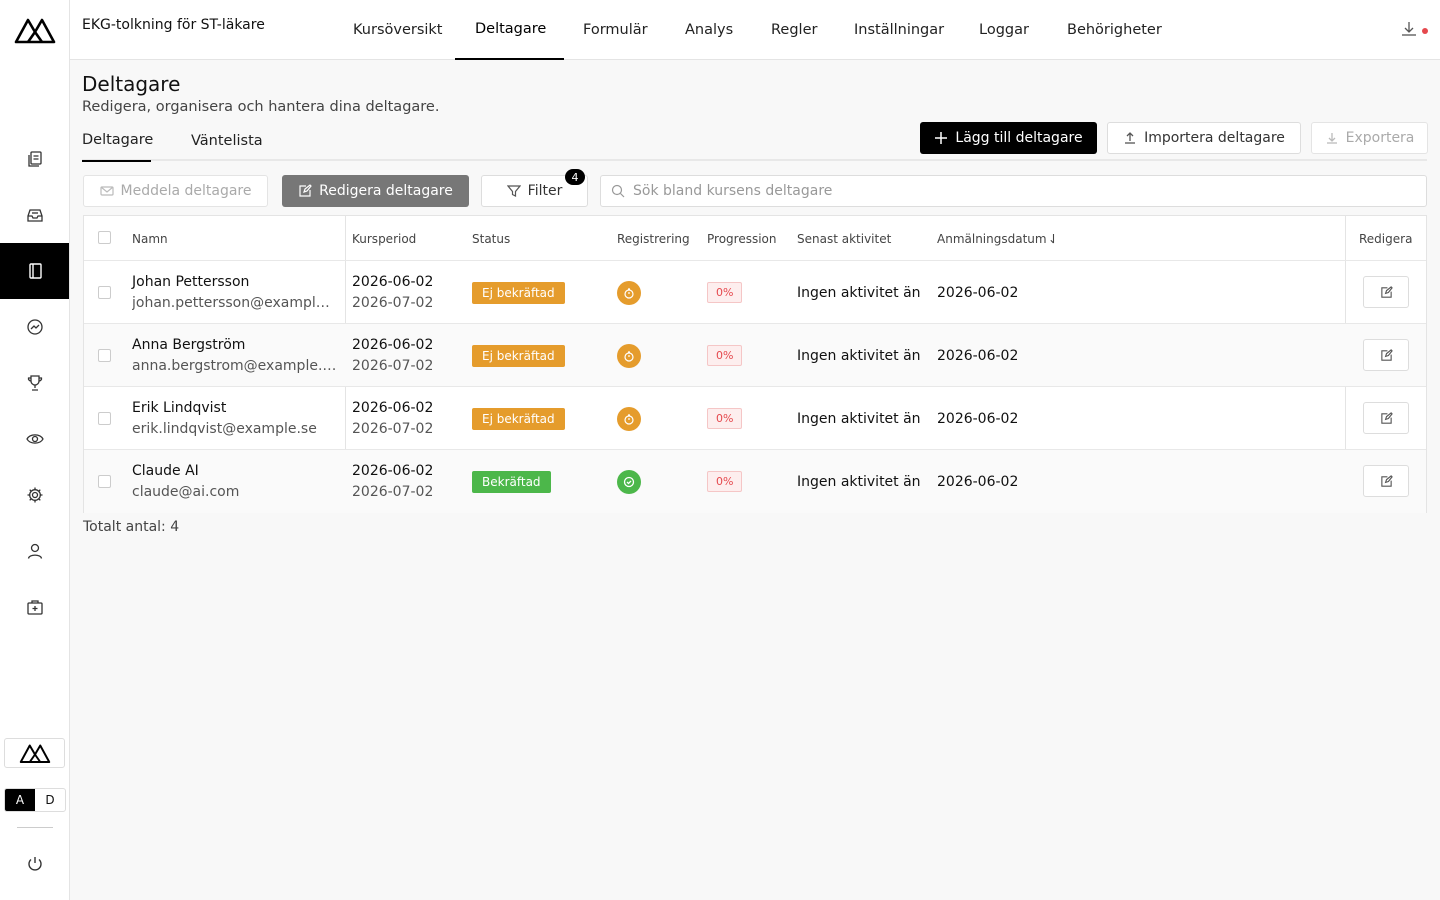  What do you see at coordinates (615, 30) in the screenshot?
I see `tab-forms: Formulär` at bounding box center [615, 30].